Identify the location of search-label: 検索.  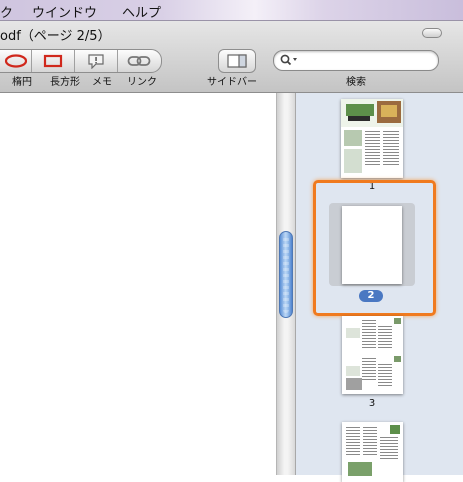
(356, 82).